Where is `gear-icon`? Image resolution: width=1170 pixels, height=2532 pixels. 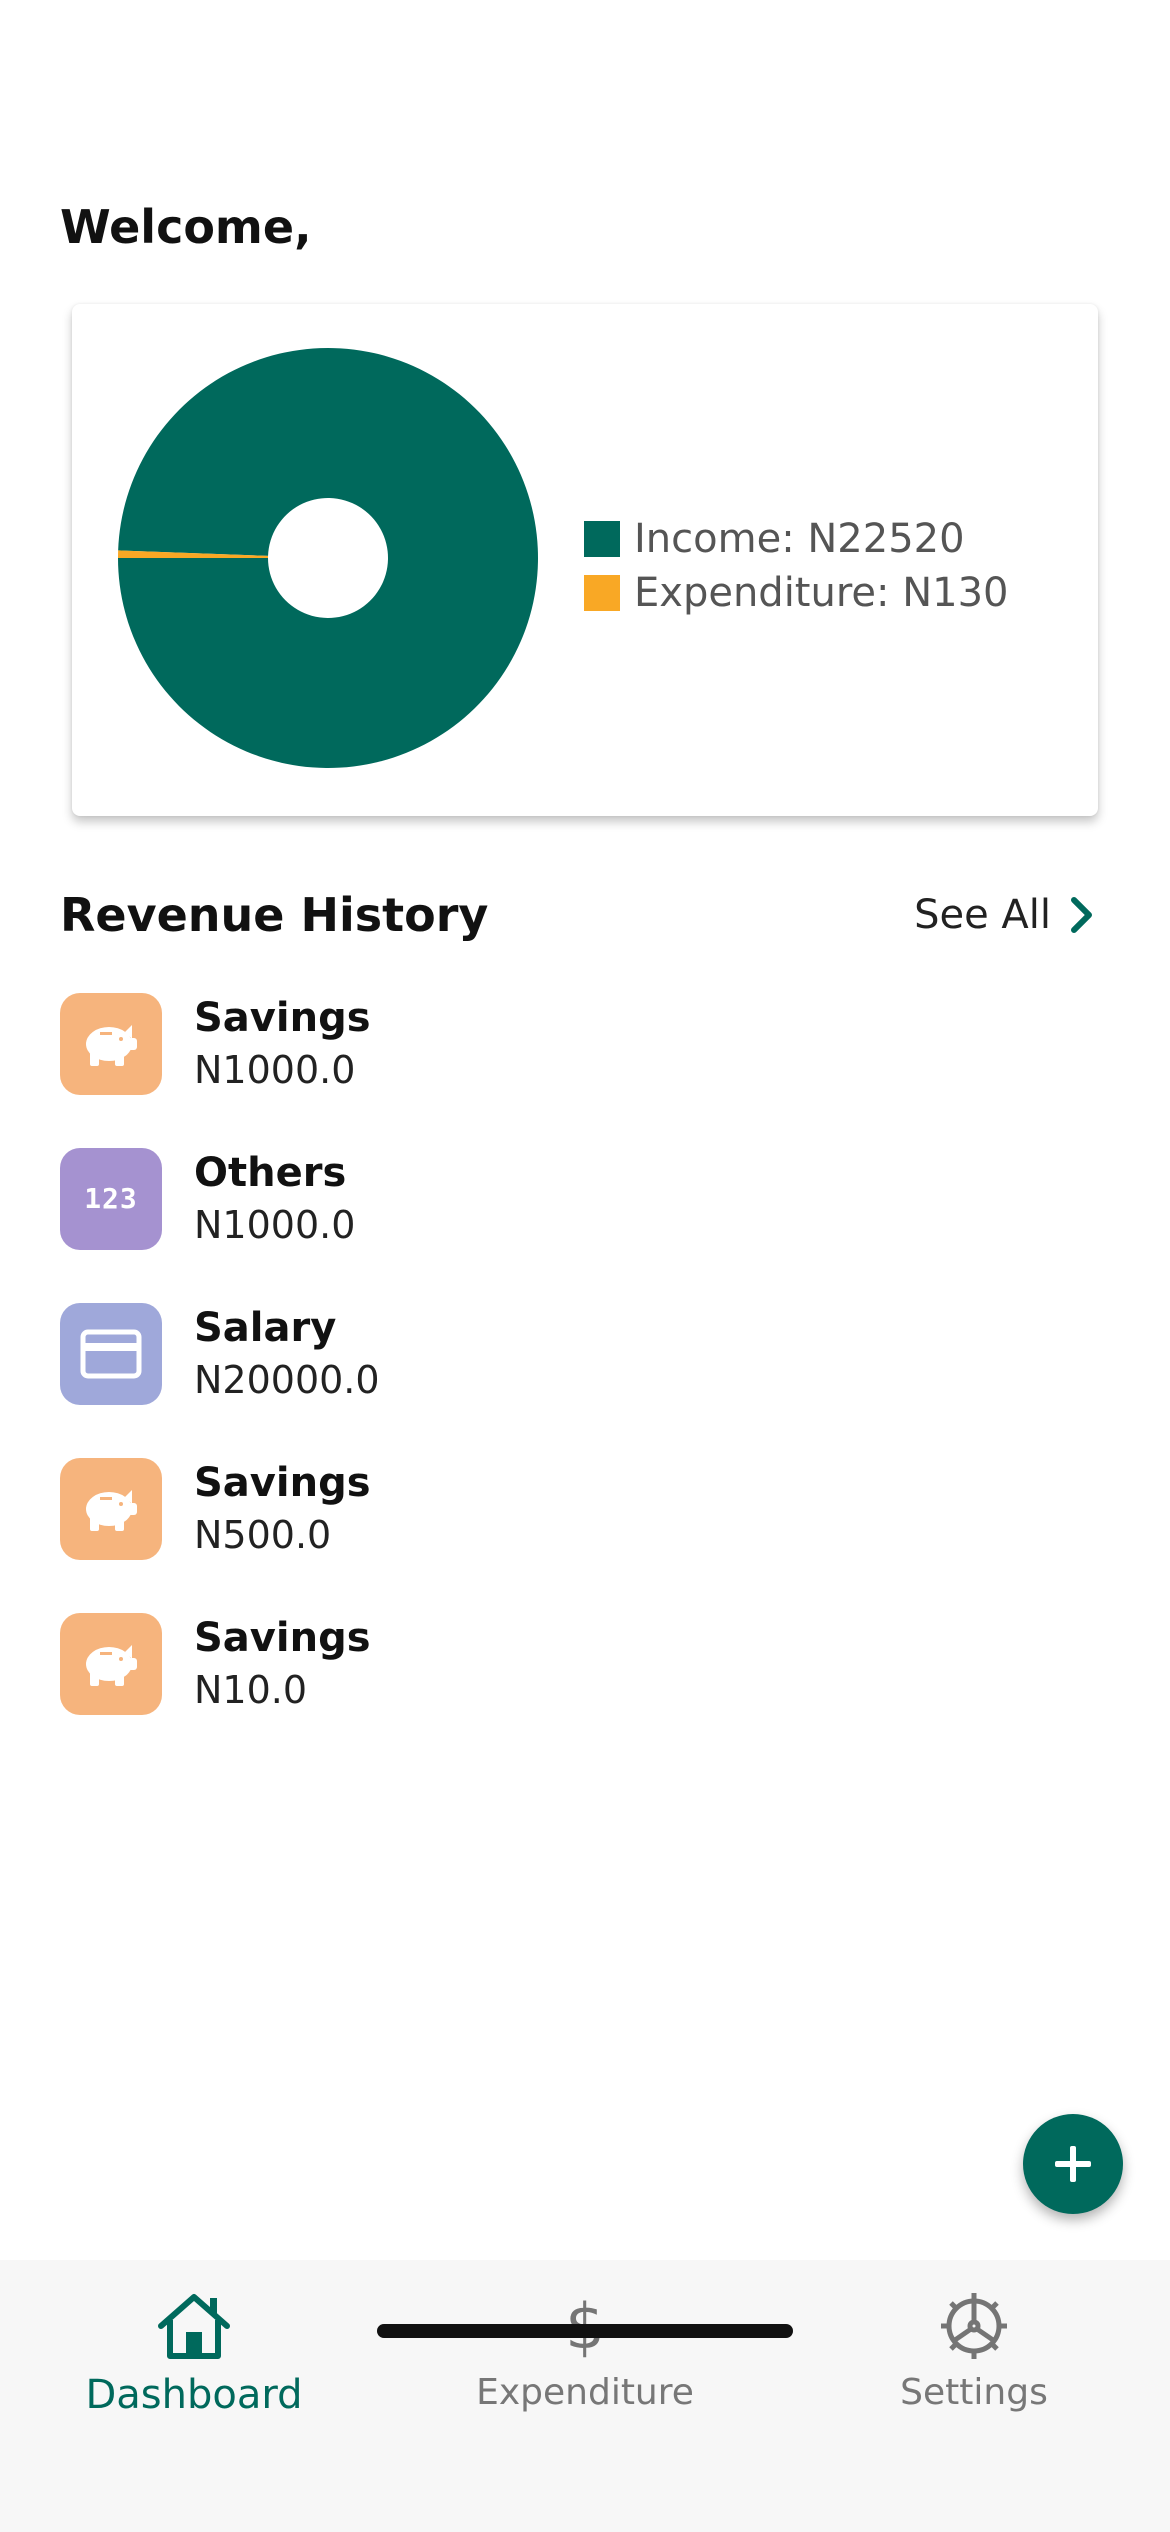 gear-icon is located at coordinates (974, 2326).